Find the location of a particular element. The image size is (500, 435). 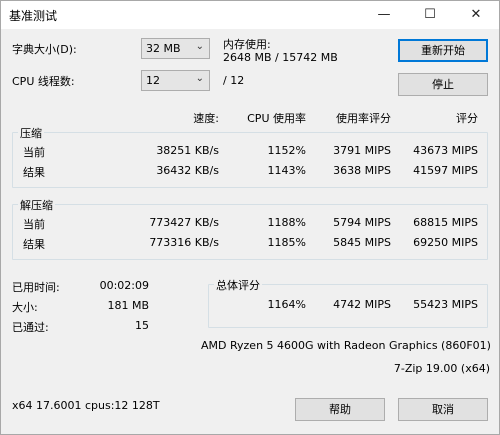

decompress-result-speed: 773316 KB/s is located at coordinates (184, 242).